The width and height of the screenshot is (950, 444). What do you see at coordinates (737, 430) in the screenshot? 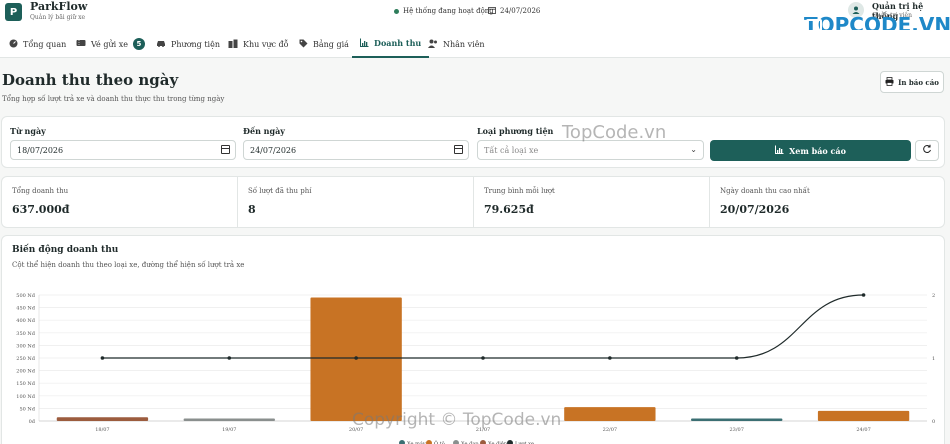
I see `x-tick-label: 23/07` at bounding box center [737, 430].